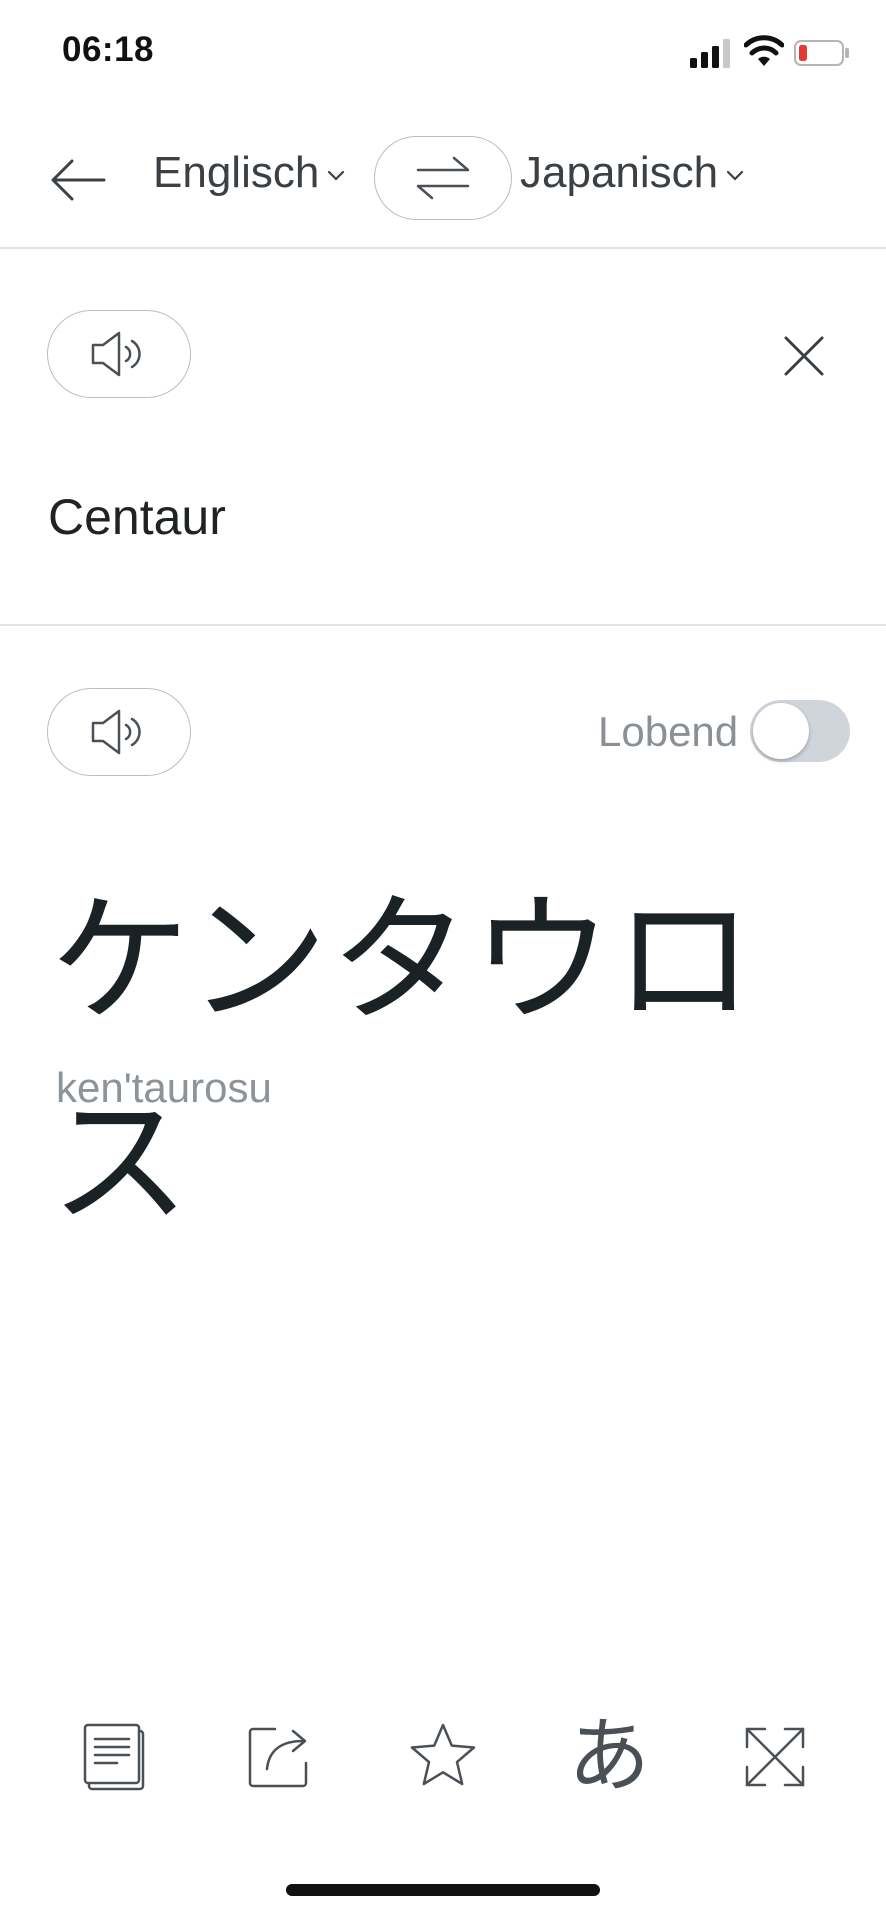 The height and width of the screenshot is (1920, 886). Describe the element at coordinates (236, 172) in the screenshot. I see `source-language-label: Englisch` at that location.